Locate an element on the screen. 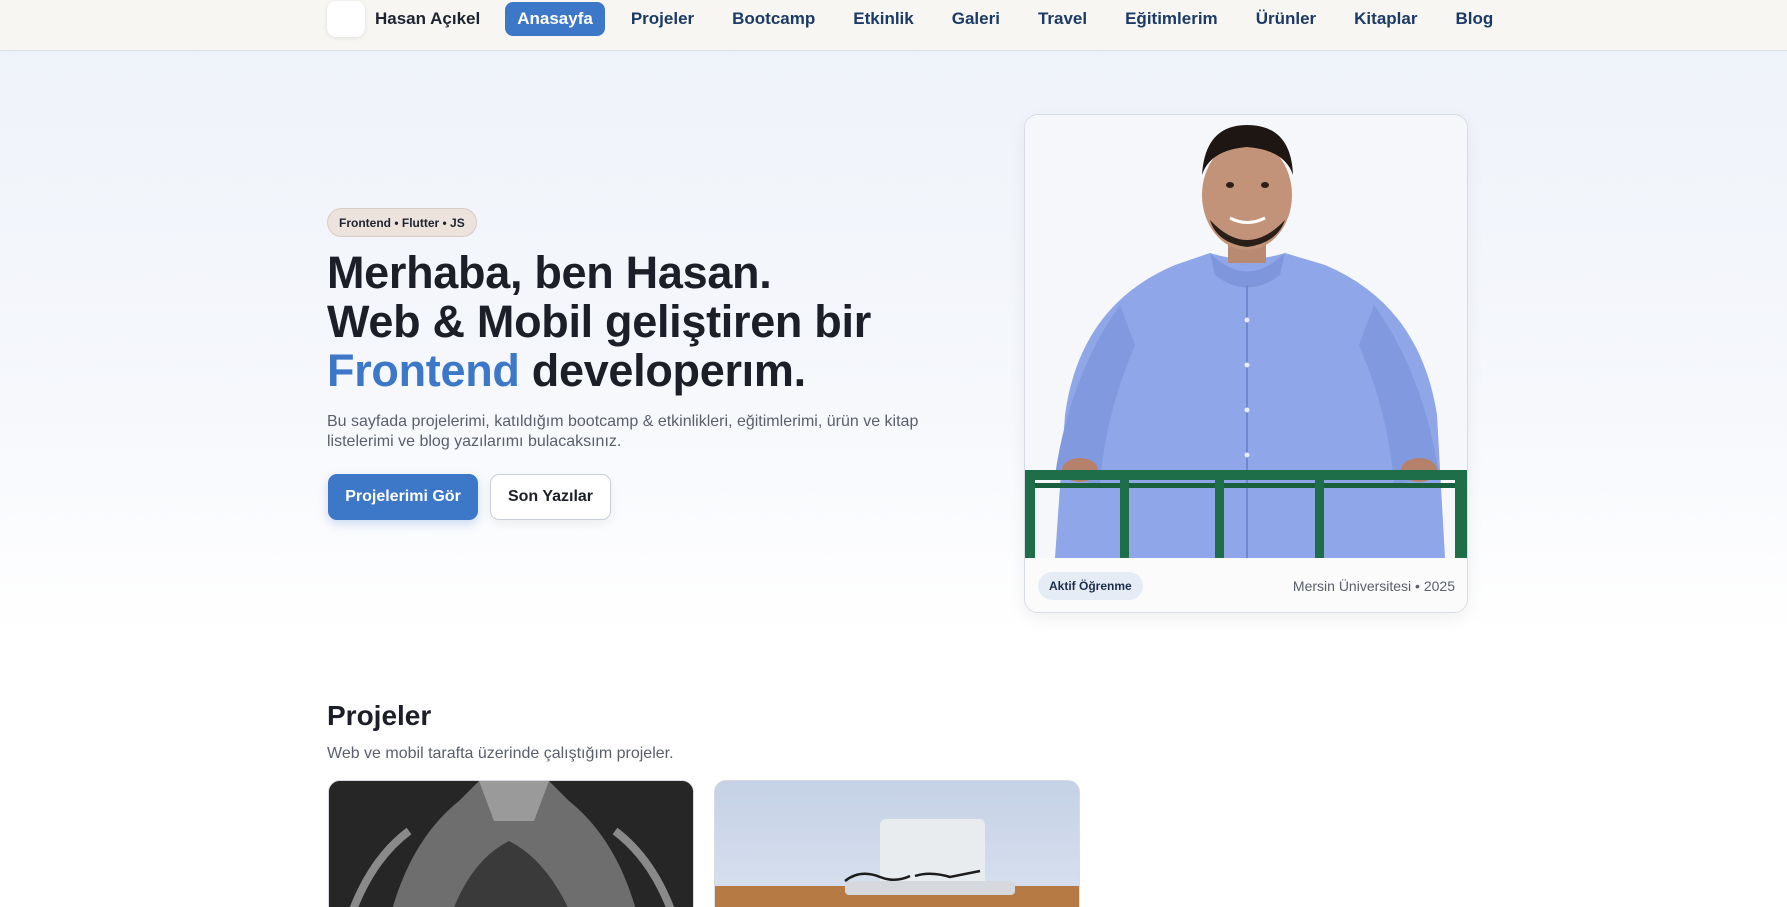  nav-link-kitaplar: Kitaplar is located at coordinates (1385, 19).